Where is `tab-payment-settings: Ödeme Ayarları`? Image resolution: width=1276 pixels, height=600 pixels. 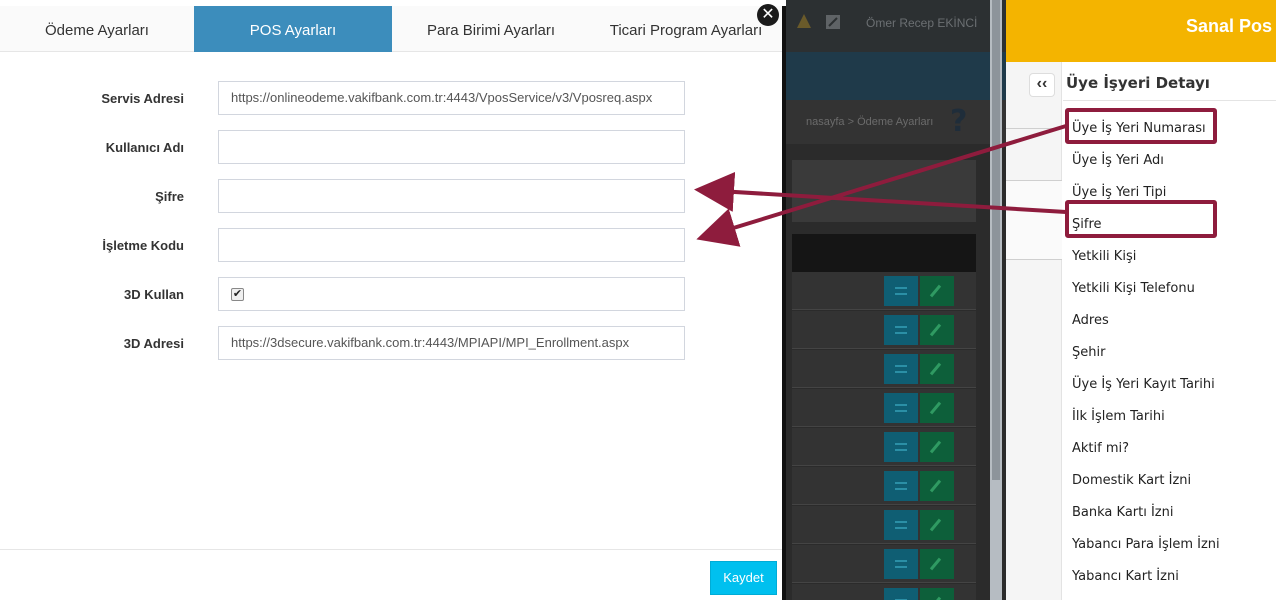
tab-payment-settings: Ödeme Ayarları is located at coordinates (97, 29).